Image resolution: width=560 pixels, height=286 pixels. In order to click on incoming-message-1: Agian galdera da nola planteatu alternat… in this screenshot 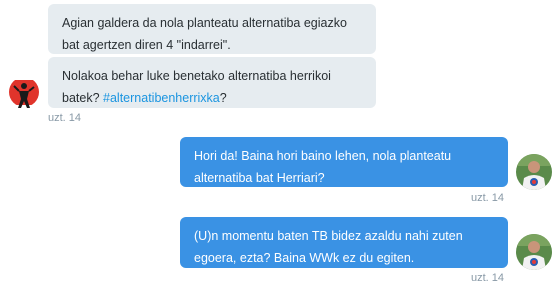, I will do `click(212, 29)`.